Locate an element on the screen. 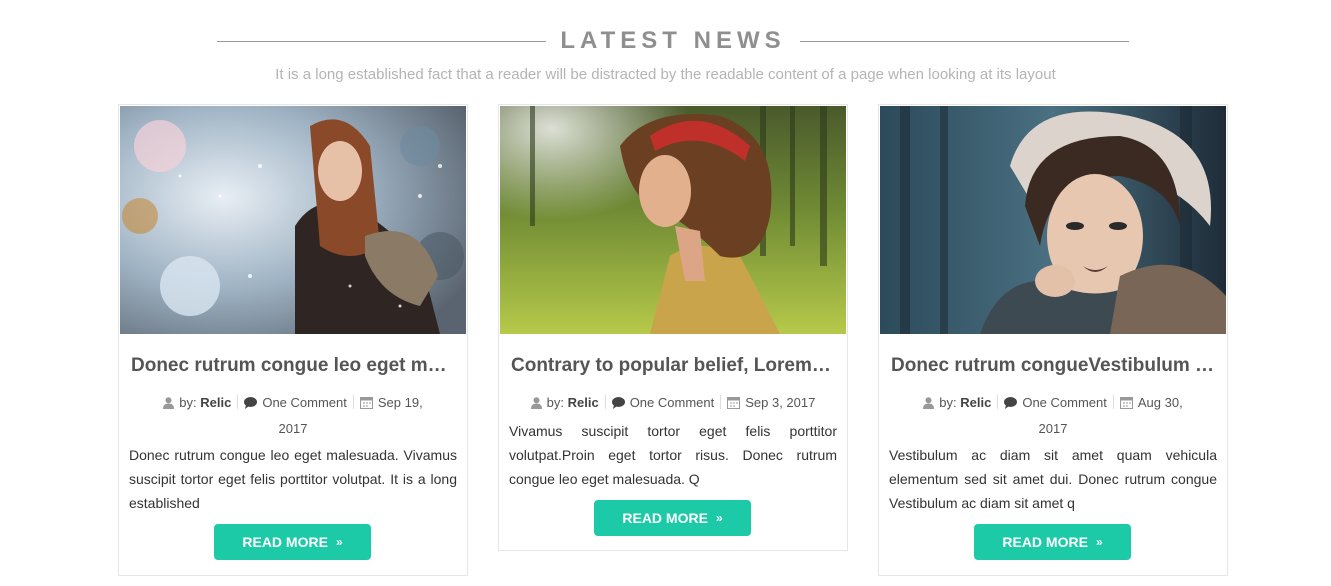 This screenshot has height=586, width=1331. news-title: Donec rutrum congue leo eget malesuada is located at coordinates (293, 366).